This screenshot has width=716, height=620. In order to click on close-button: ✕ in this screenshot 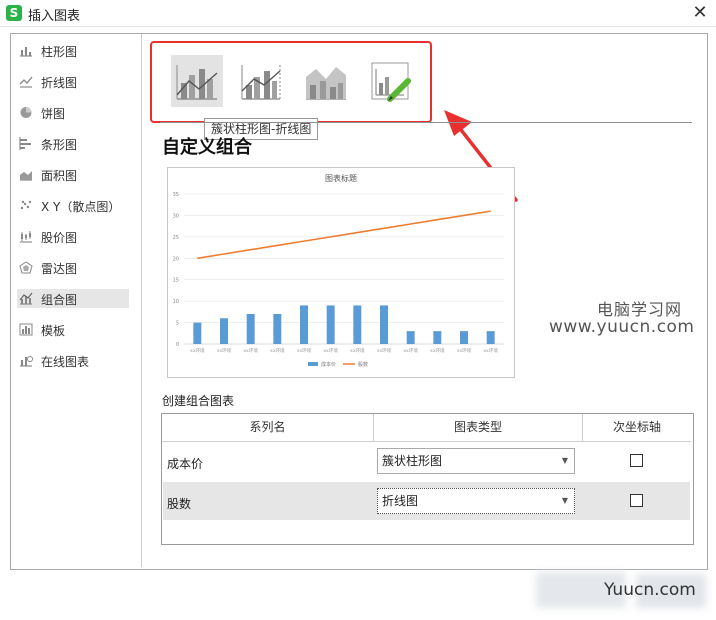, I will do `click(700, 13)`.